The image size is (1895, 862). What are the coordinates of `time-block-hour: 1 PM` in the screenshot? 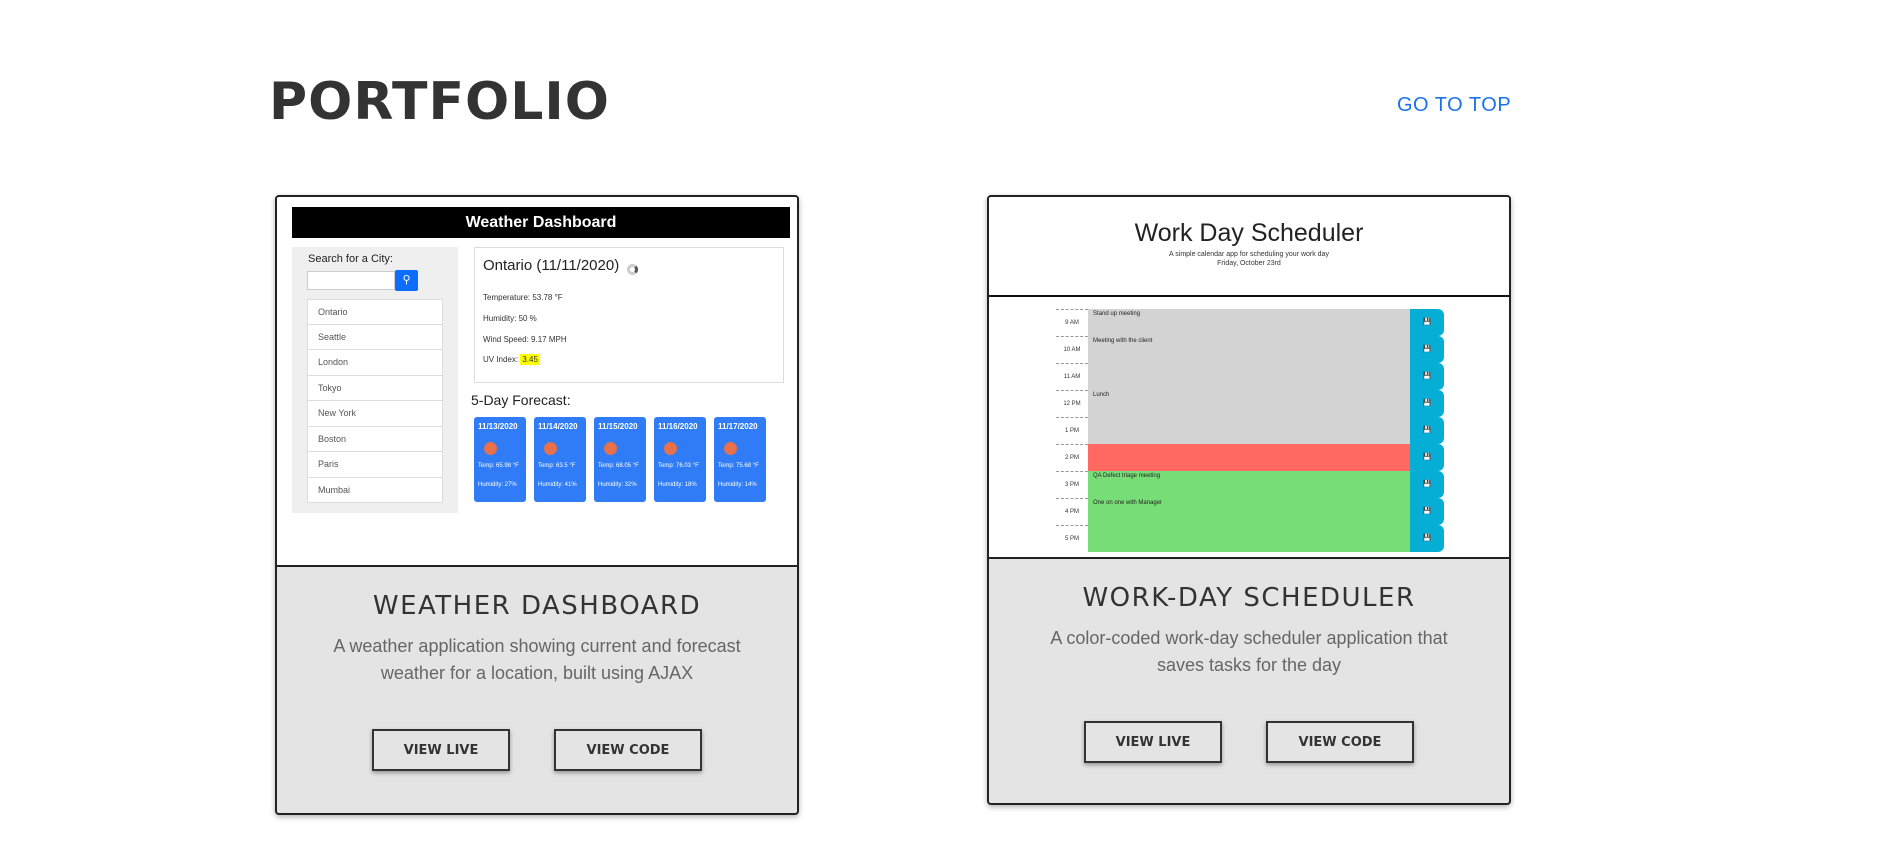 It's located at (1072, 430).